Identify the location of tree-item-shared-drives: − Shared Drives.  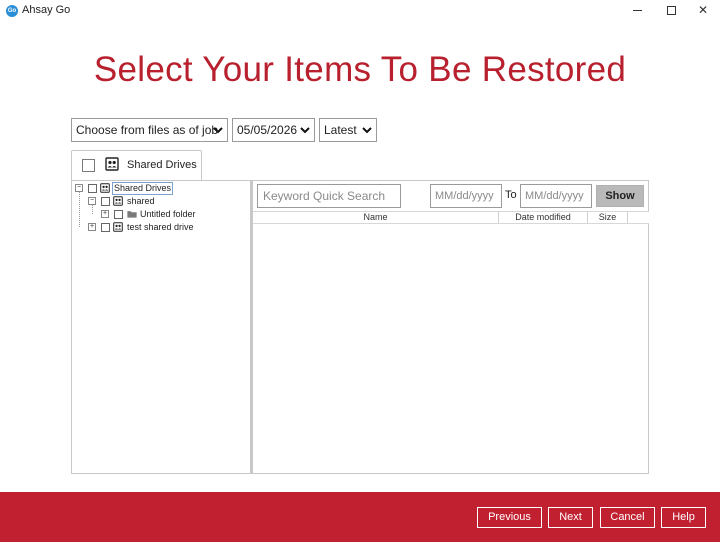
(161, 188).